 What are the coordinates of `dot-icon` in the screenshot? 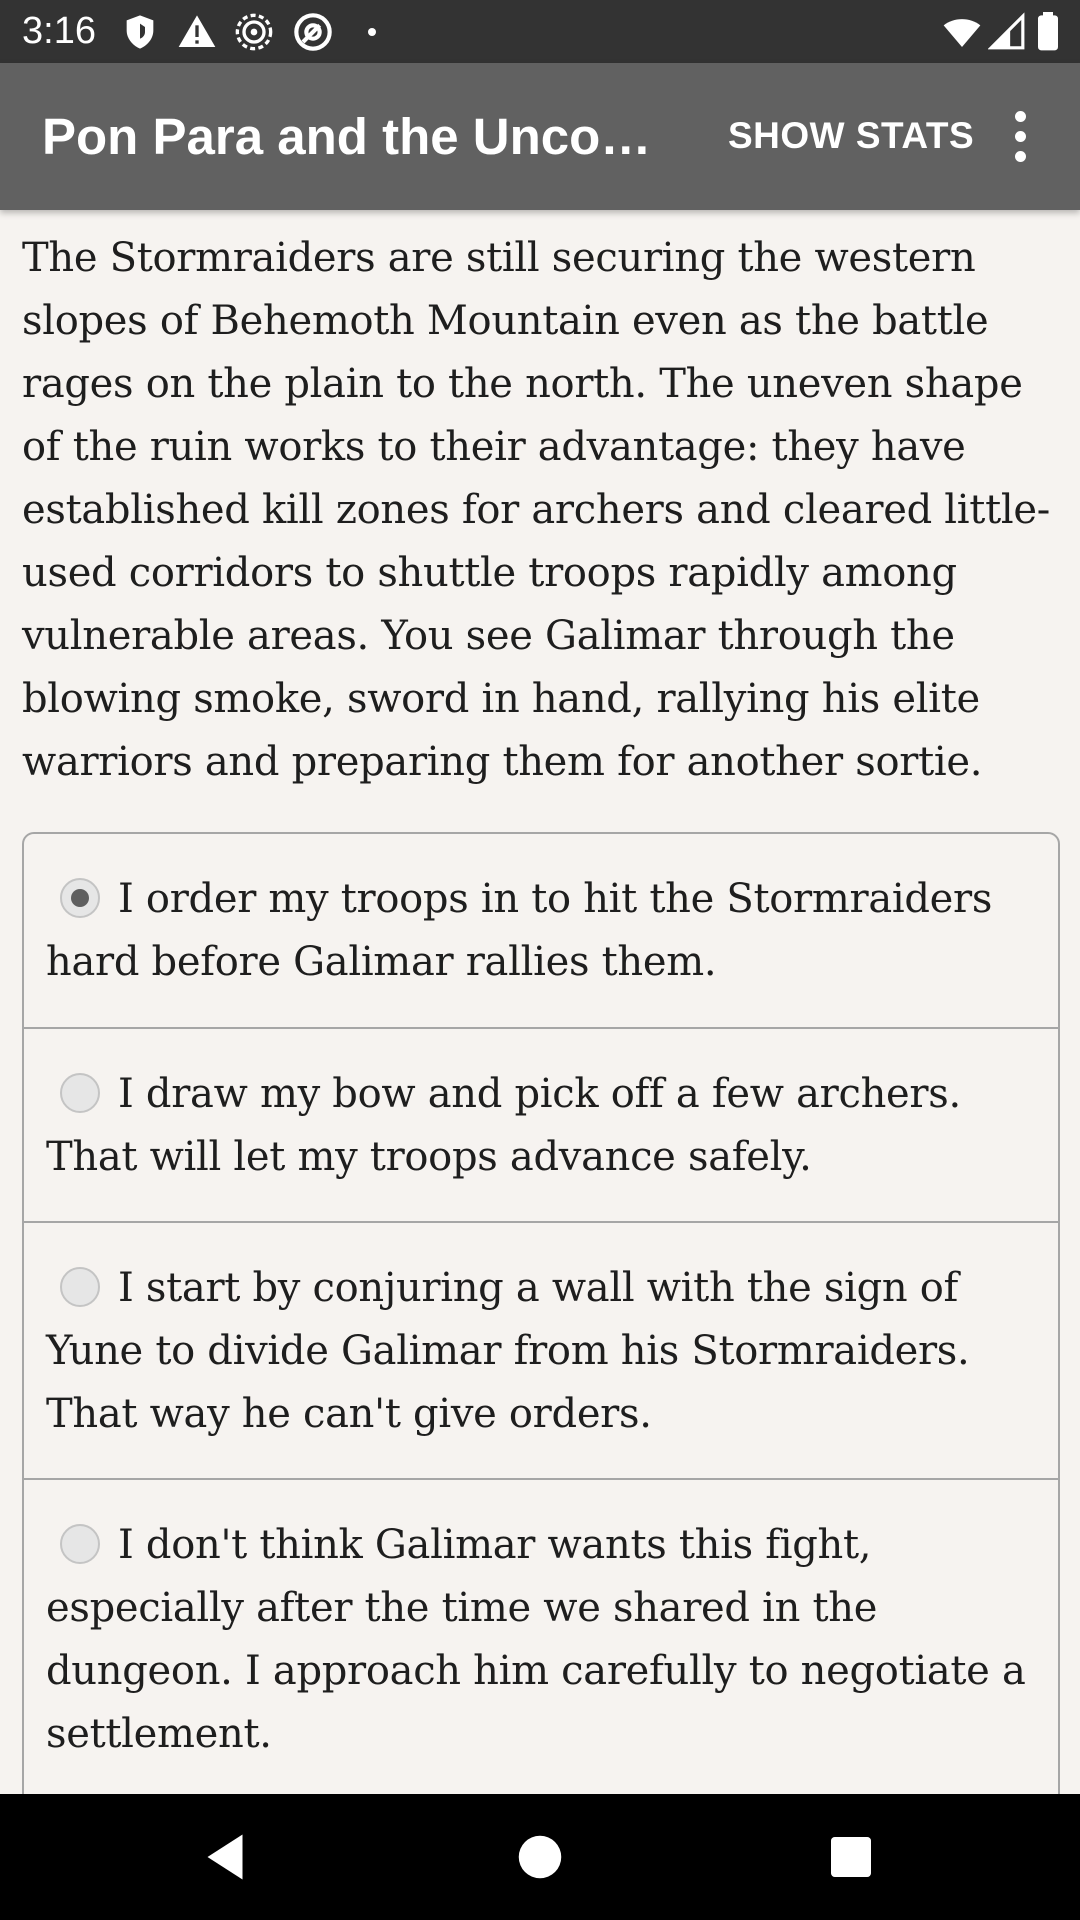 It's located at (372, 32).